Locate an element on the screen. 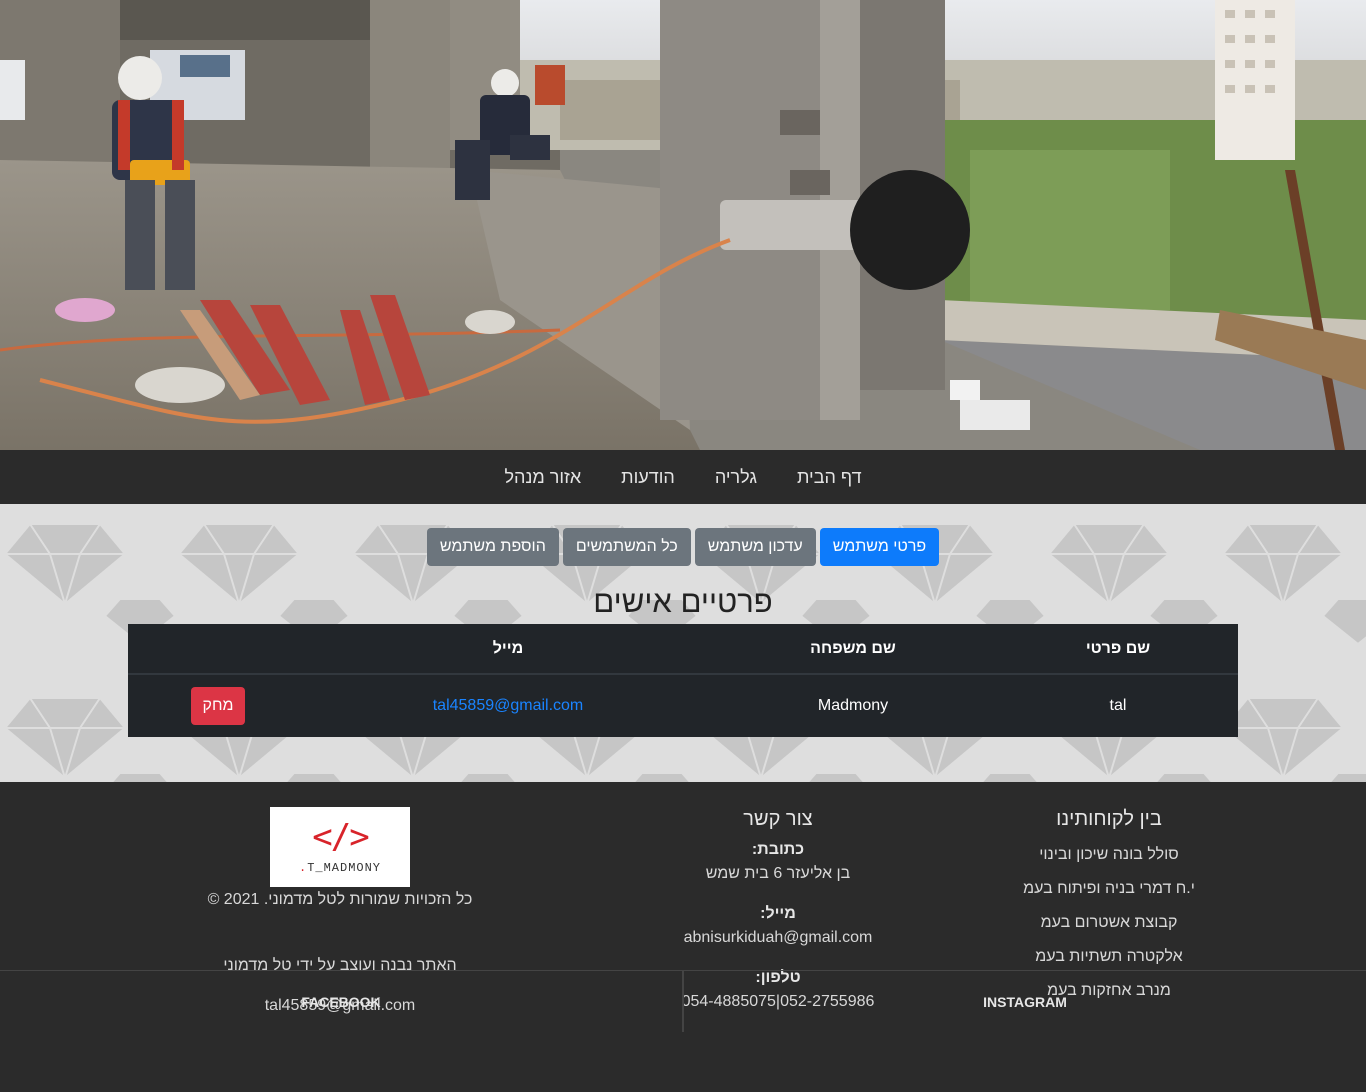  client-item: י.ח דמרי בניה ופיתוח בעמ is located at coordinates (1109, 888).